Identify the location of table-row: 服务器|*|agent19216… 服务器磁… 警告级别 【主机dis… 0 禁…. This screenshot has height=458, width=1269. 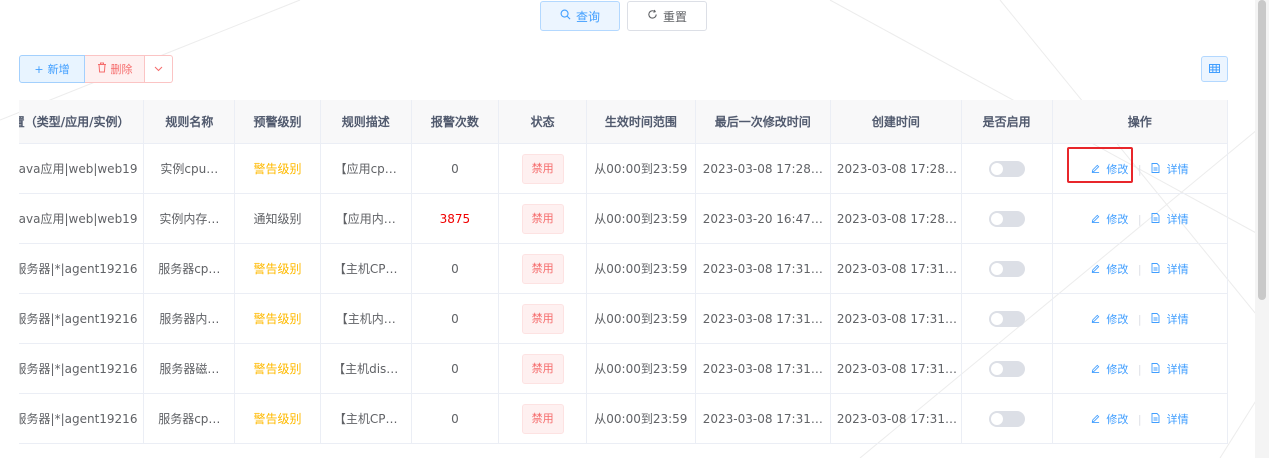
(624, 368).